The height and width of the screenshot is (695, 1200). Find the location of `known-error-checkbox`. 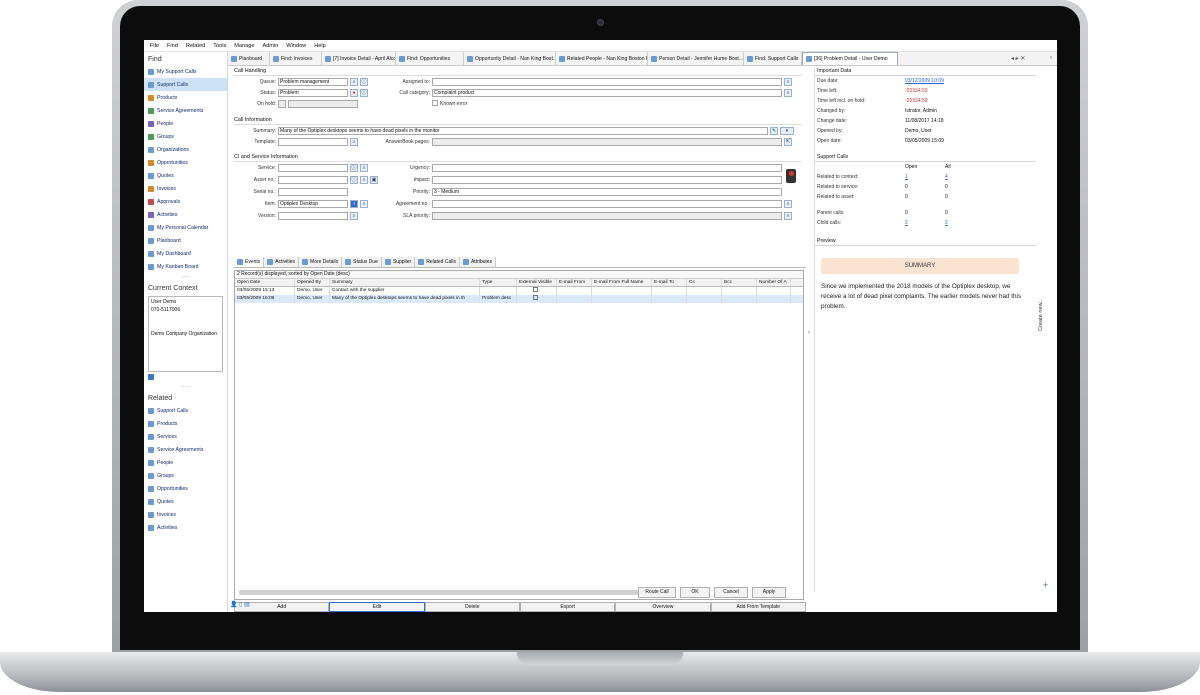

known-error-checkbox is located at coordinates (435, 103).